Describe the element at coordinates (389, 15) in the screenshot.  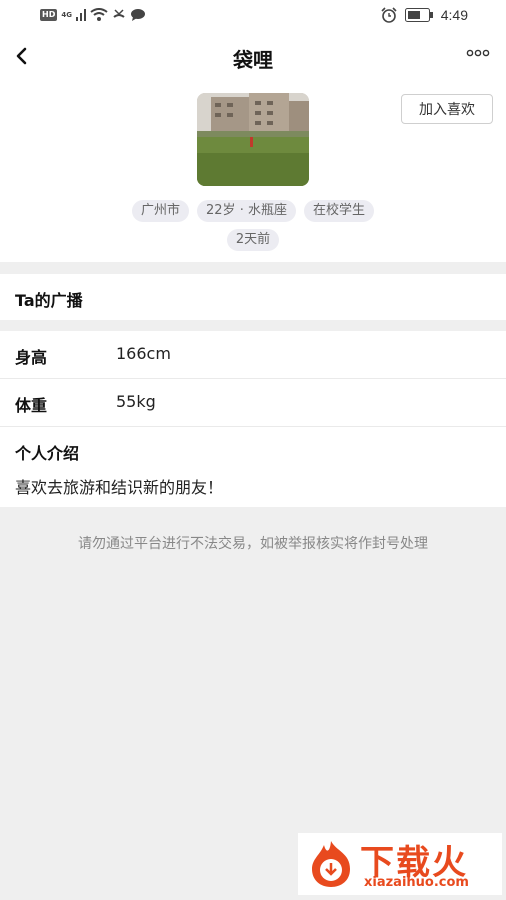
I see `alarm-icon` at that location.